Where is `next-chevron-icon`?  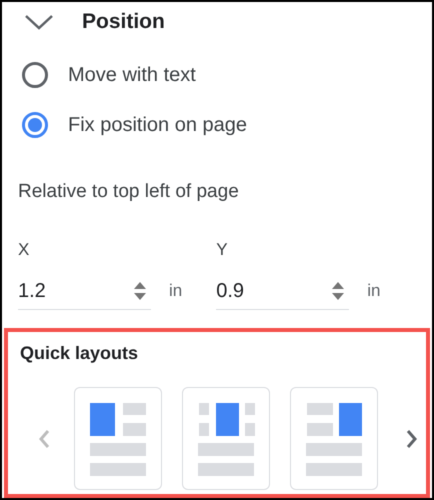
next-chevron-icon is located at coordinates (412, 438).